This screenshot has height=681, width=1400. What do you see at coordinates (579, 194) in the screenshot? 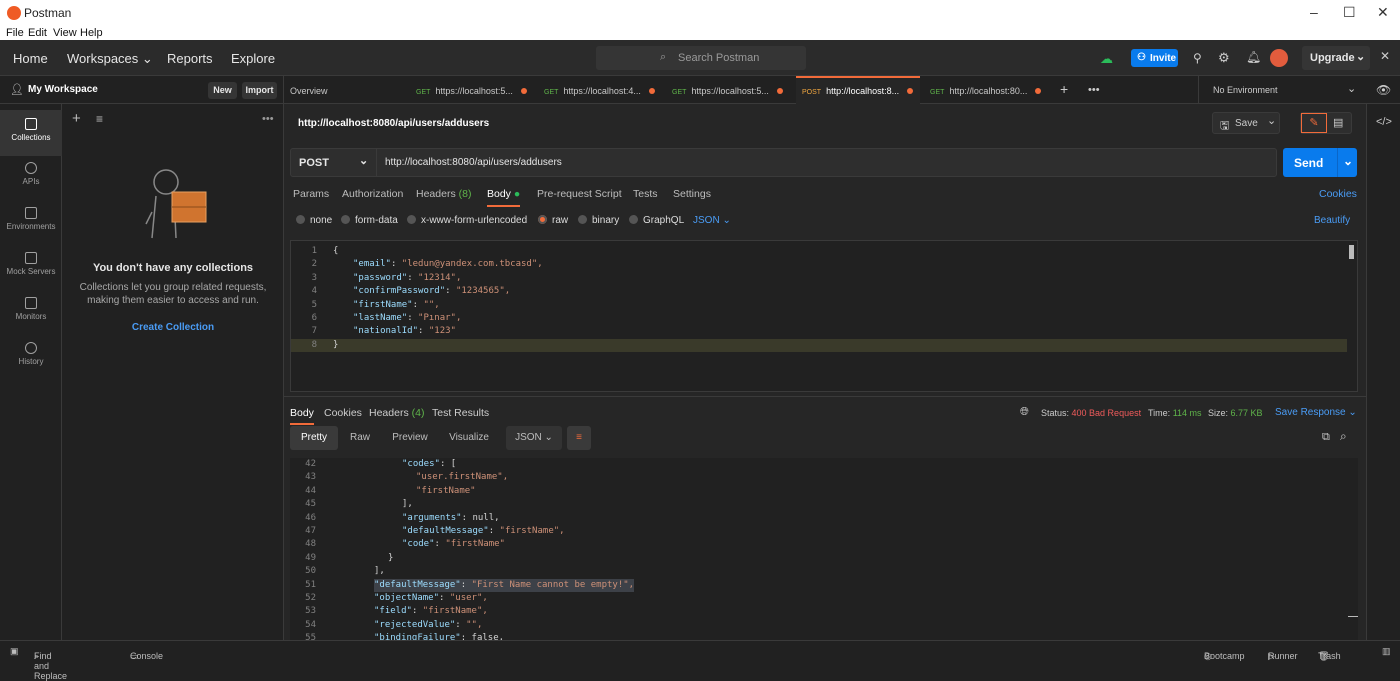
I see `tab-pre-request-script: Pre-request Script` at bounding box center [579, 194].